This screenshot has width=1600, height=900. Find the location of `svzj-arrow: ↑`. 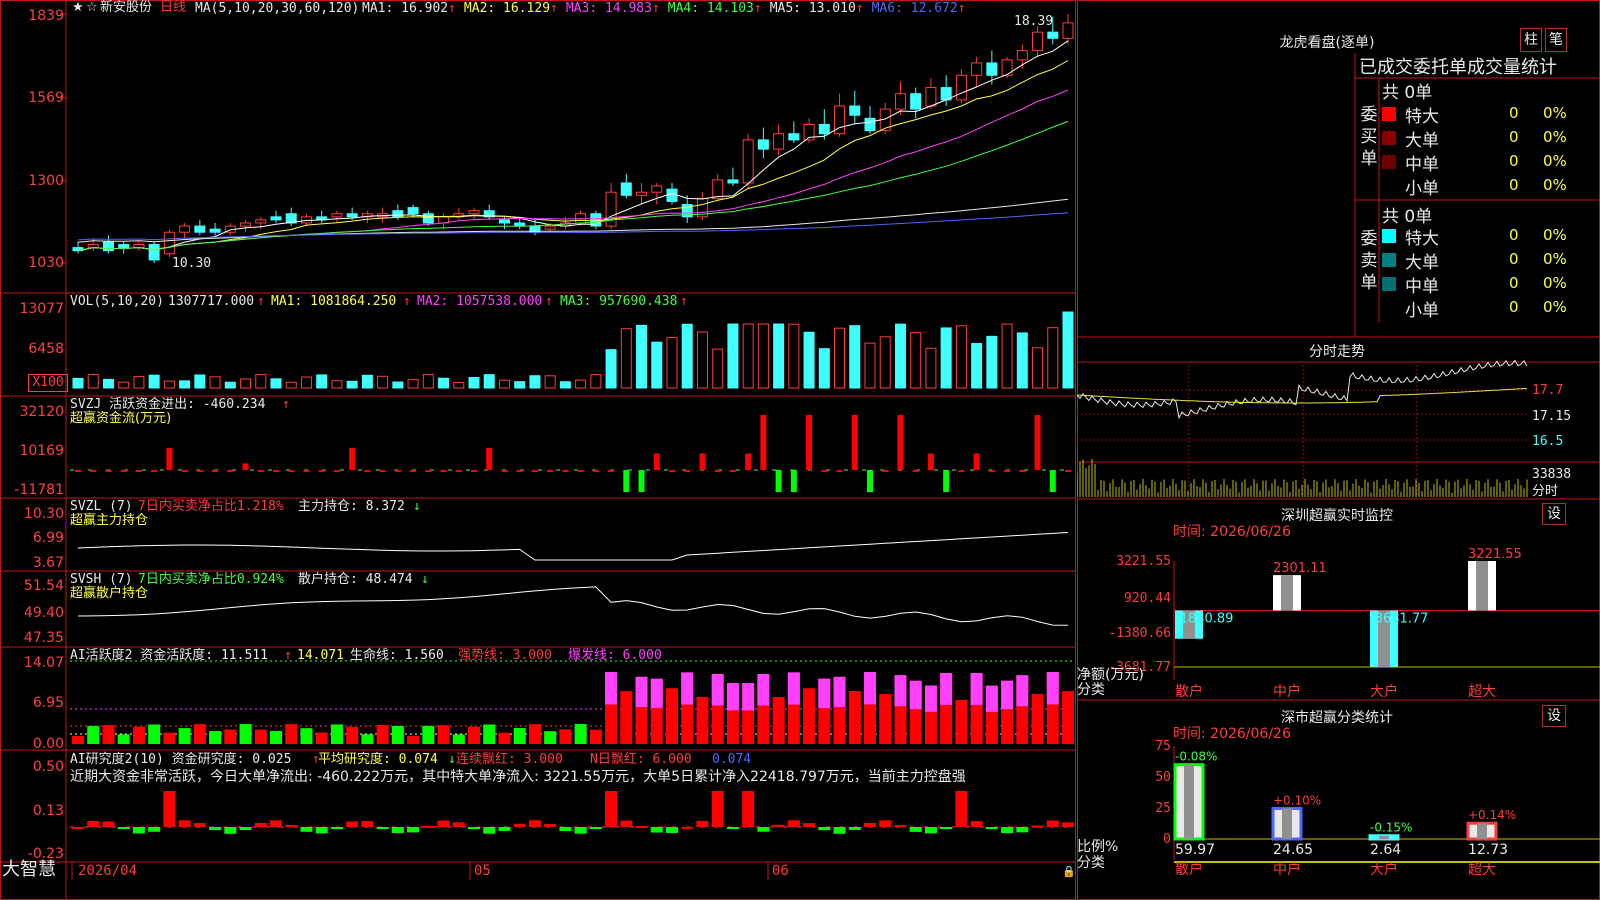

svzj-arrow: ↑ is located at coordinates (286, 404).